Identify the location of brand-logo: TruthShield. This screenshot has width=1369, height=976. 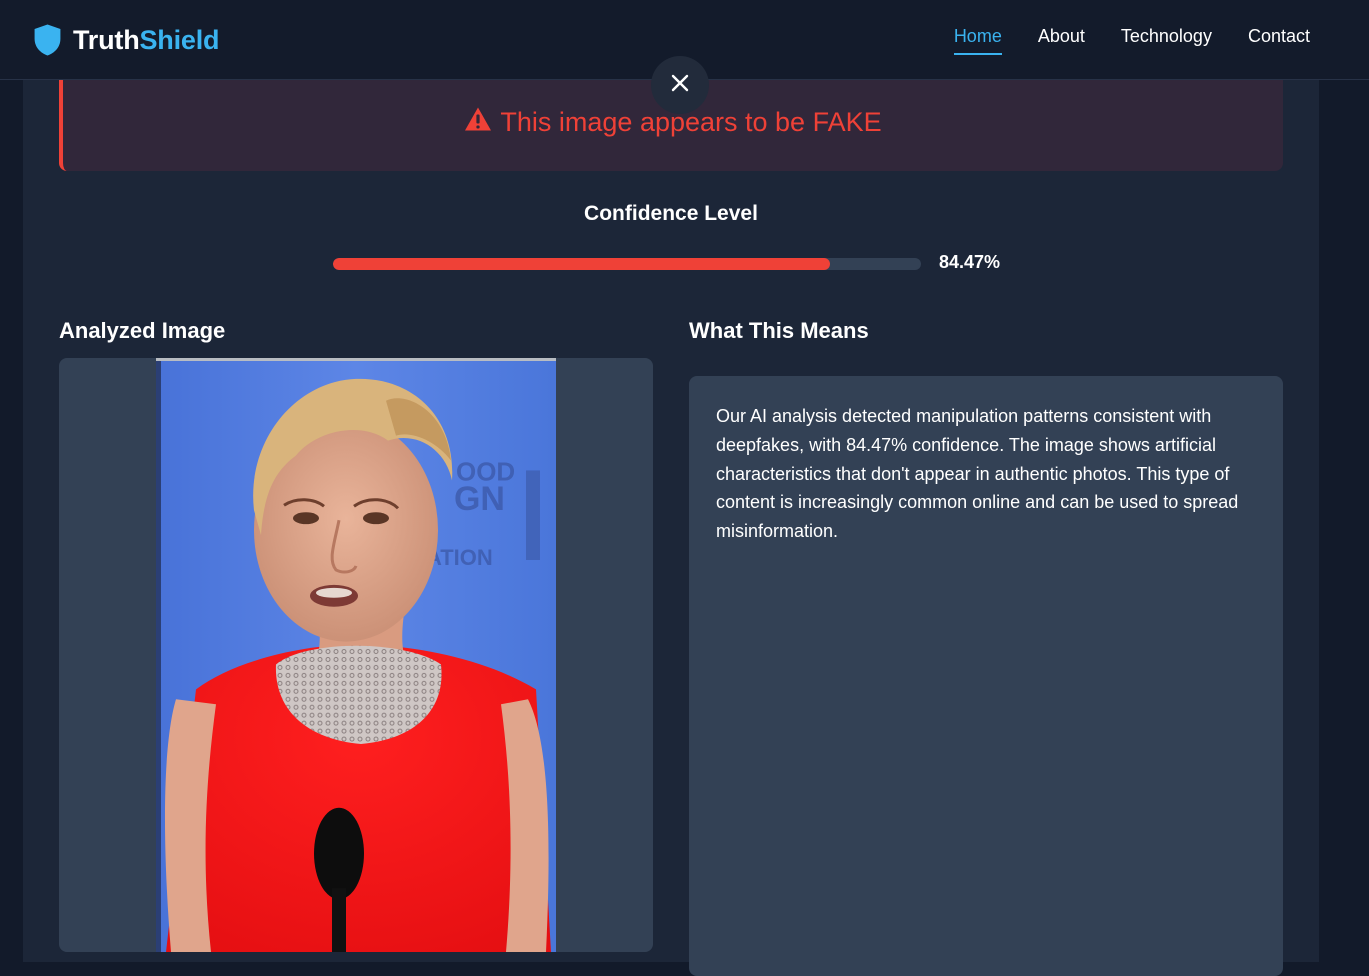
(126, 40).